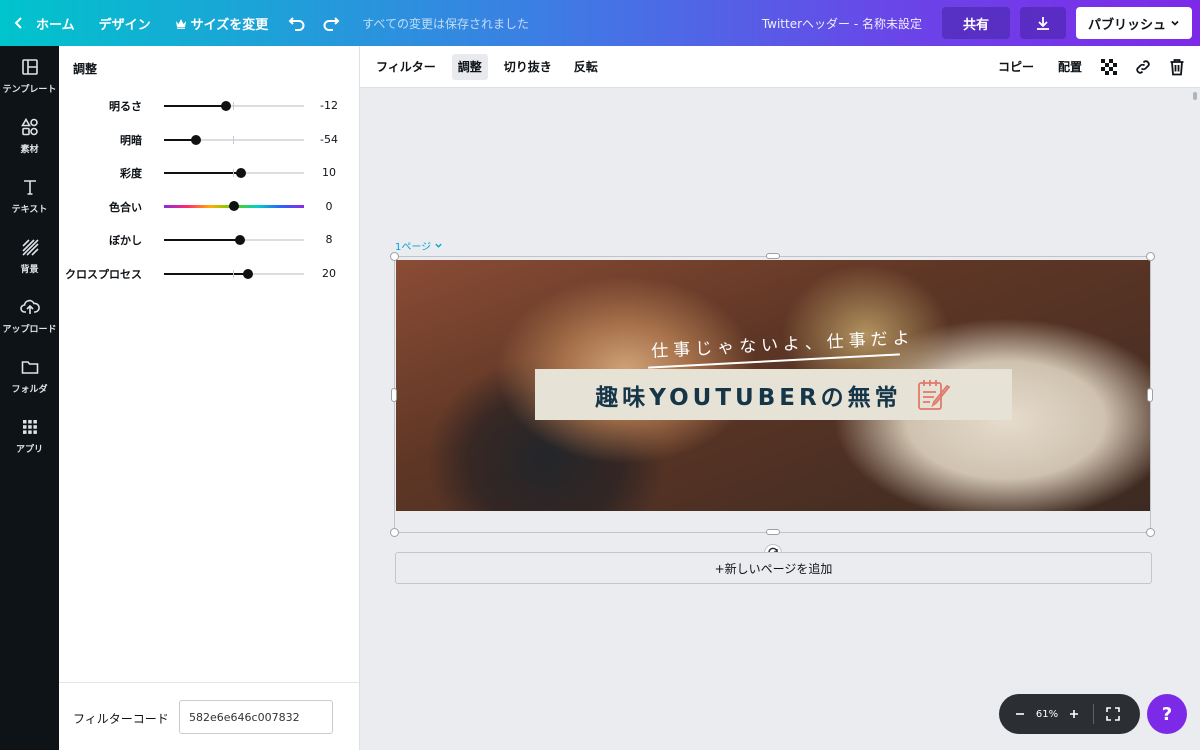  Describe the element at coordinates (1150, 256) in the screenshot. I see `resize-handle-tr` at that location.